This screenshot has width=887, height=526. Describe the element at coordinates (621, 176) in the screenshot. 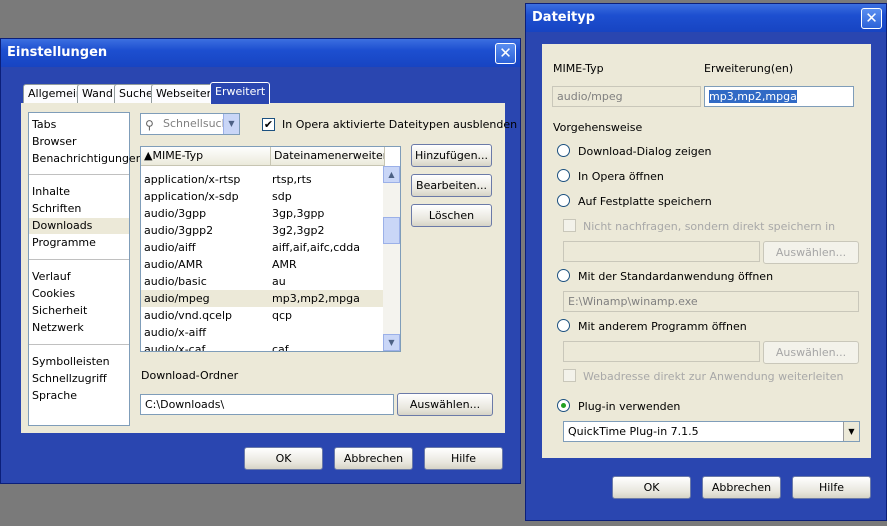

I see `open-in-opera-label: In Opera öffnen` at that location.